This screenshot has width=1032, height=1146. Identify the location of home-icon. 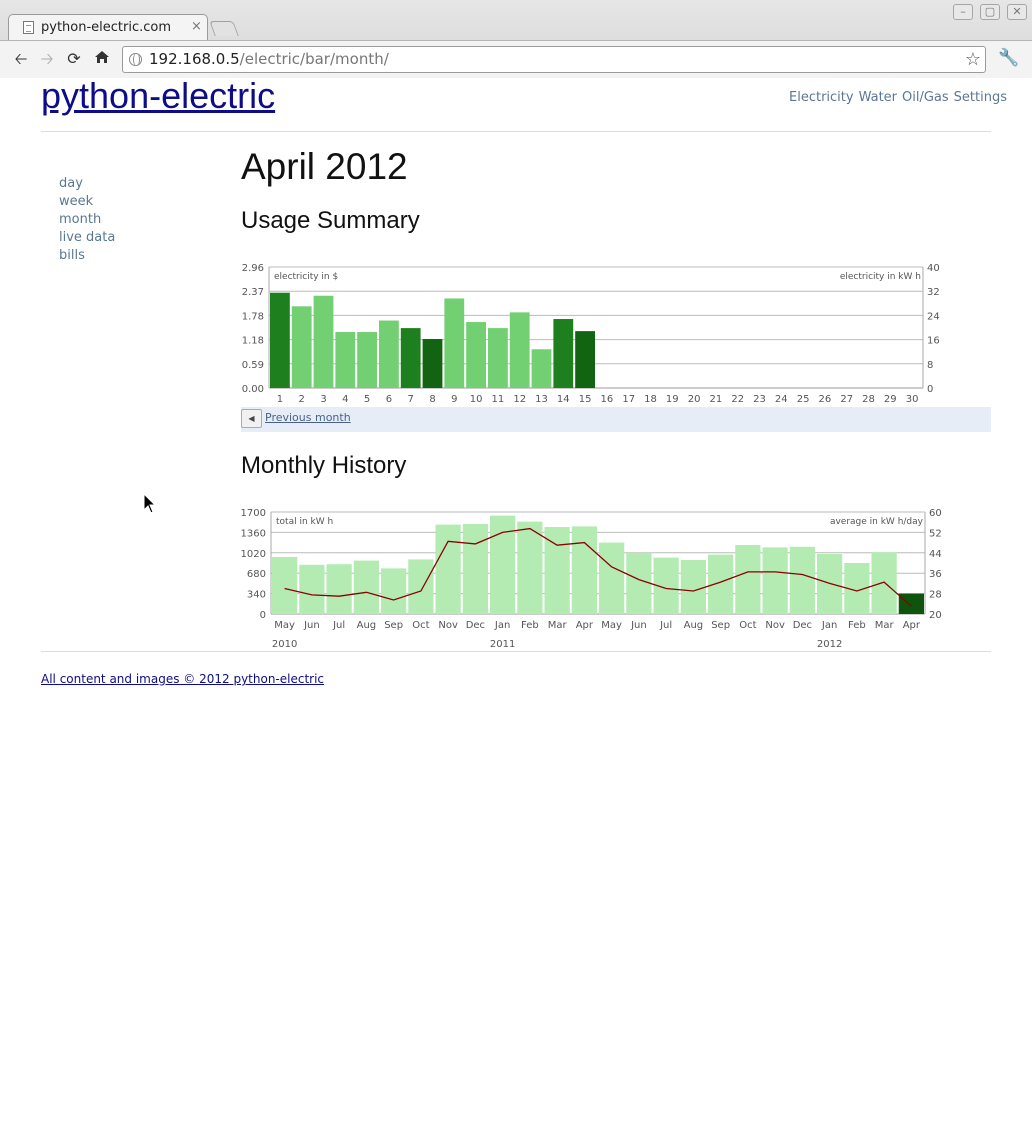
(102, 59).